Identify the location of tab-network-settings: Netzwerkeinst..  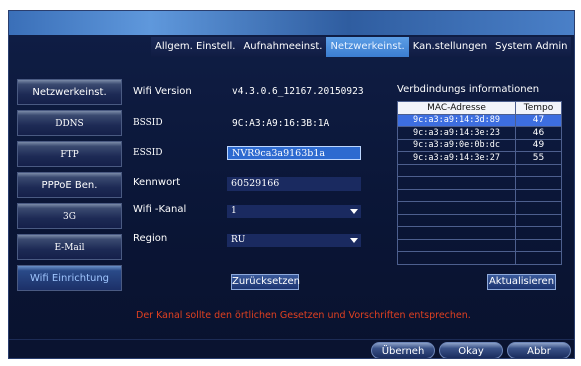
(367, 47).